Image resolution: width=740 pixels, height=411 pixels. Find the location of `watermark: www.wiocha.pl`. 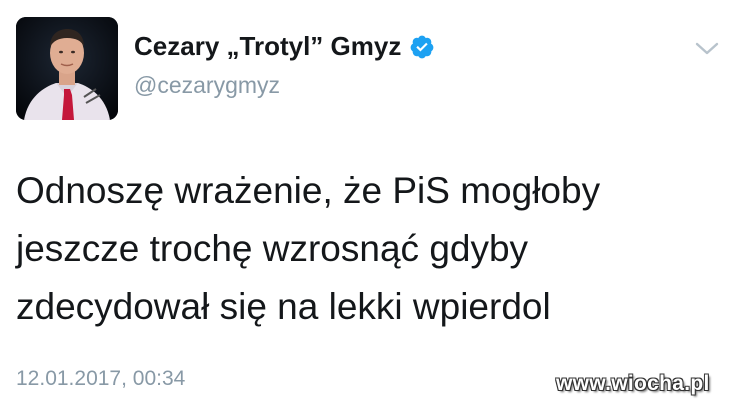

watermark: www.wiocha.pl is located at coordinates (633, 383).